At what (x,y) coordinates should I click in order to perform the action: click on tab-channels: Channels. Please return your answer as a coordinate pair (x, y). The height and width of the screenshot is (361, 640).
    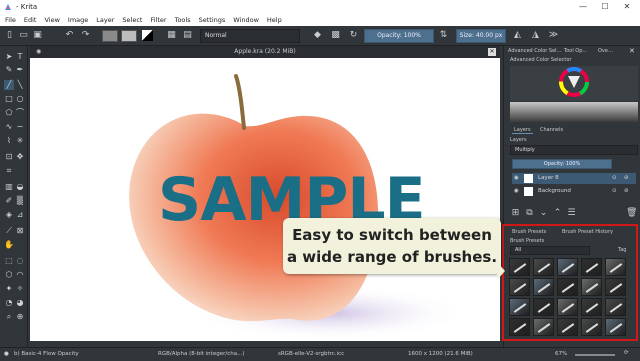
    Looking at the image, I should click on (551, 130).